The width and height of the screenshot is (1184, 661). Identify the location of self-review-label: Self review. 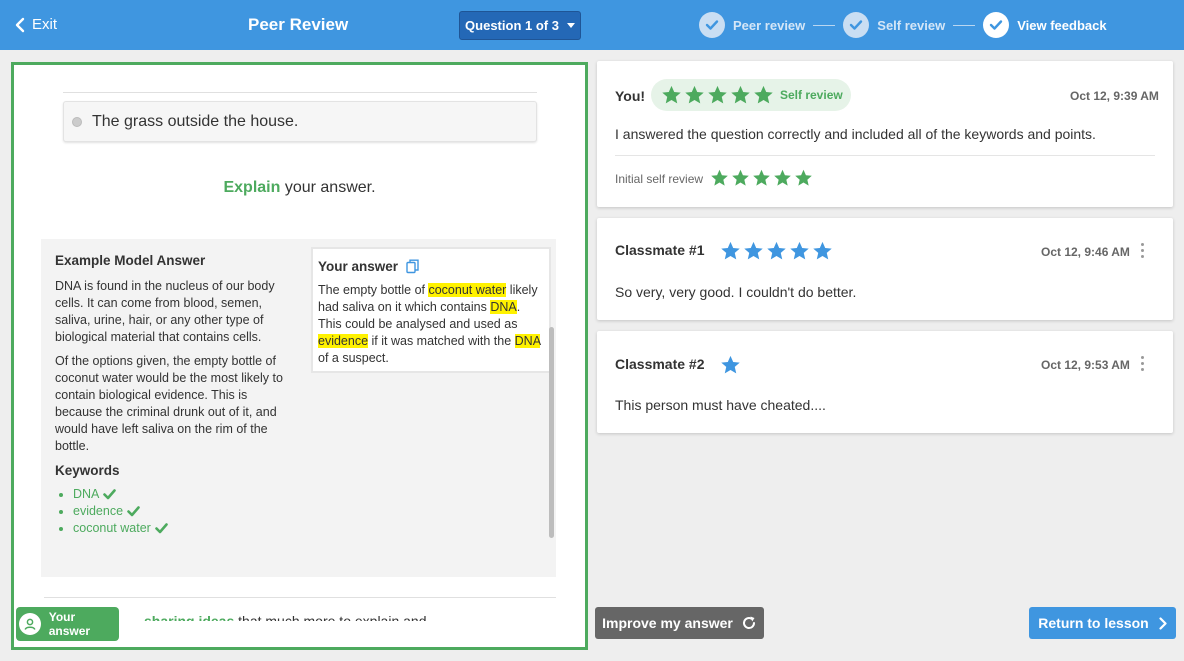
(811, 95).